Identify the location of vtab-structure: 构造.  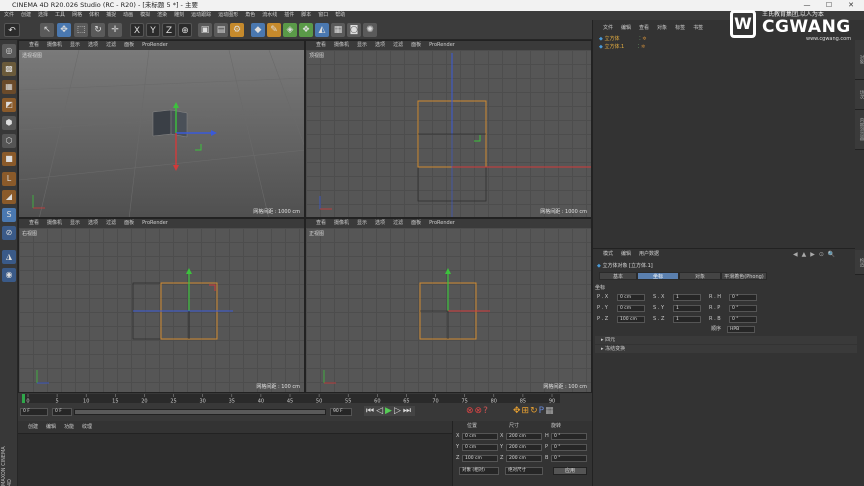
(859, 262).